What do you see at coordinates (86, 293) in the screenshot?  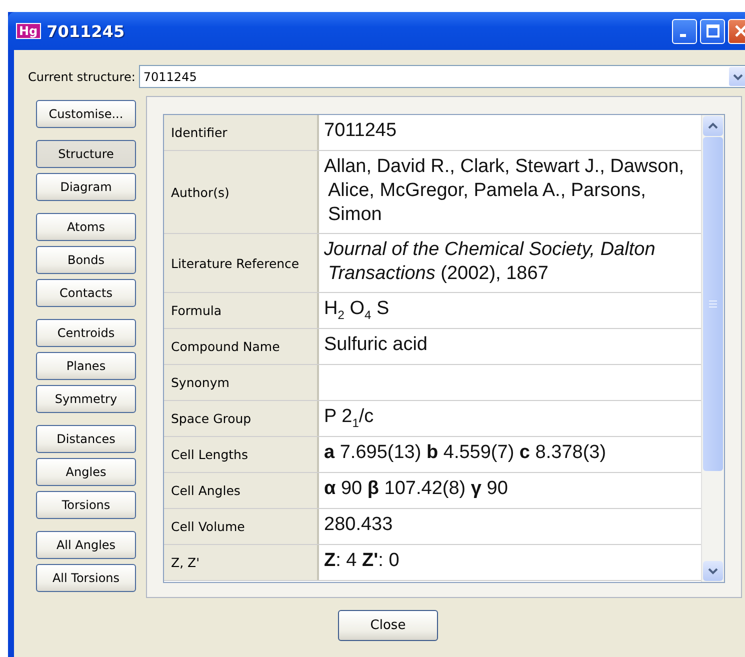 I see `sidebar-button: Contacts` at bounding box center [86, 293].